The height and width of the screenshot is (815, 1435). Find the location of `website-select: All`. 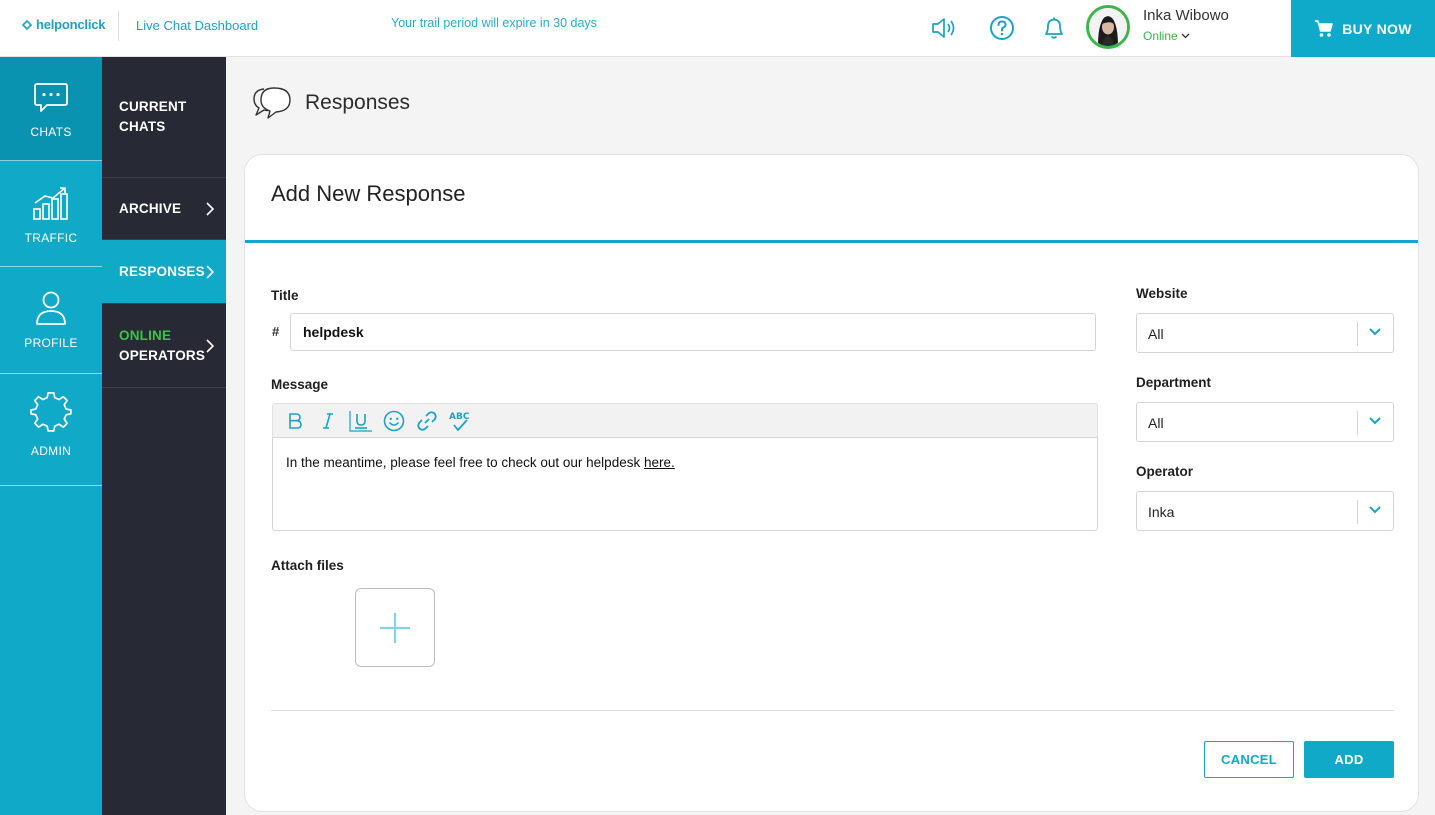

website-select: All is located at coordinates (1265, 333).